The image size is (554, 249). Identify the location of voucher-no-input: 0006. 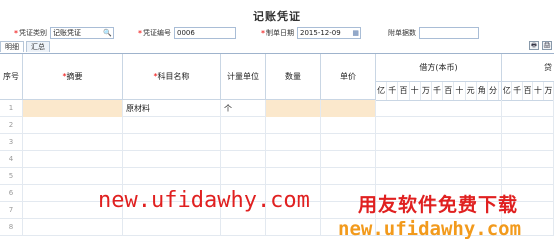
(205, 33).